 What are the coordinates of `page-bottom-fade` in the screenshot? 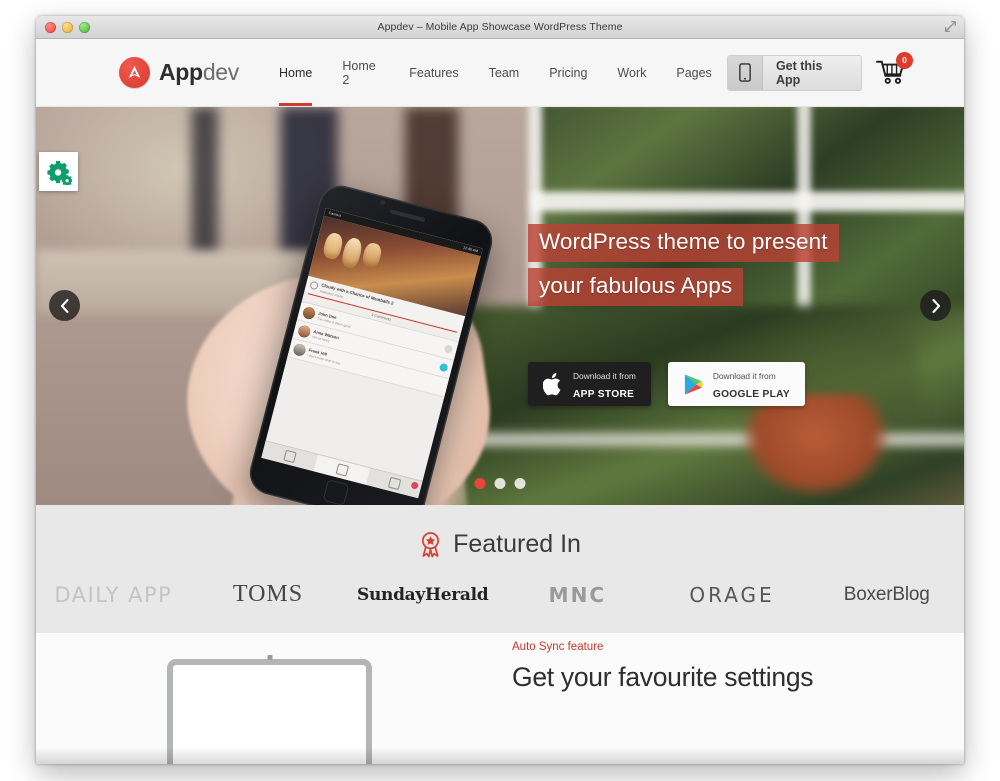 It's located at (500, 755).